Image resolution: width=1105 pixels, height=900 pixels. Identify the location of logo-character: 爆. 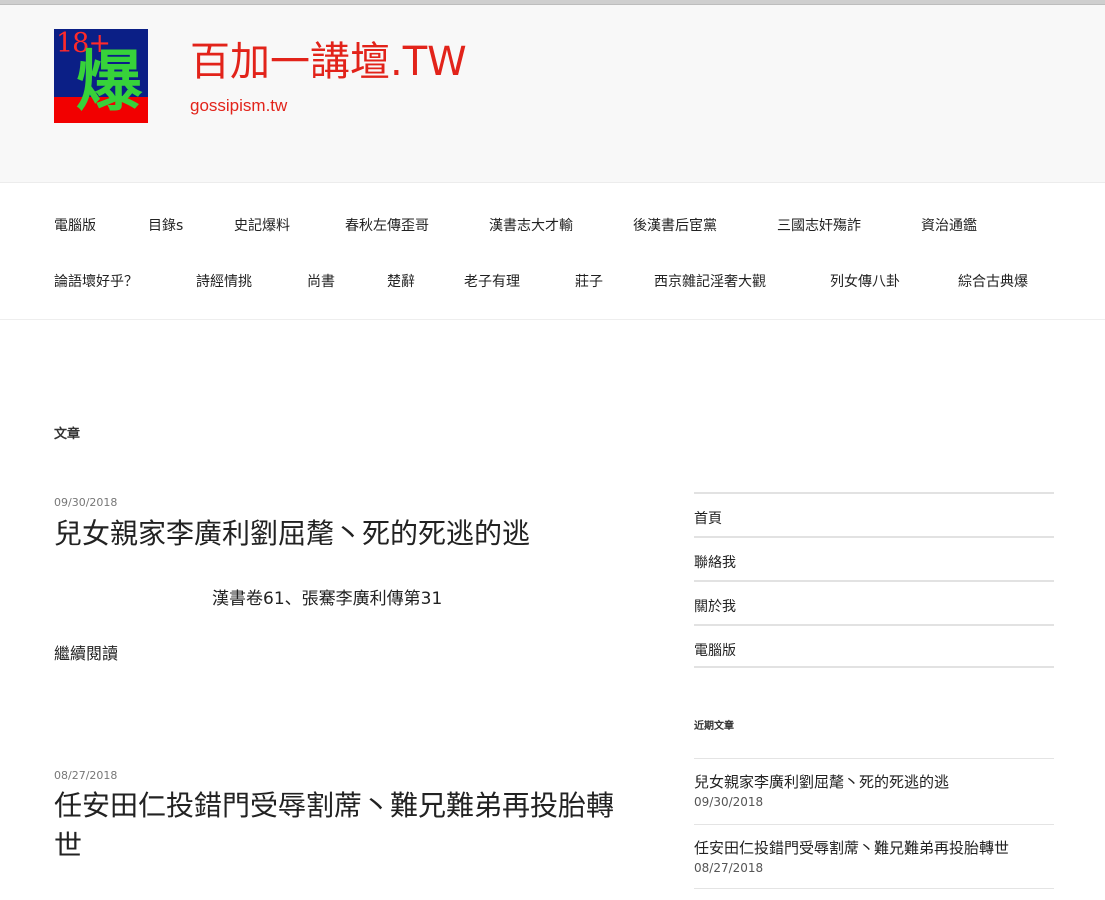
(109, 81).